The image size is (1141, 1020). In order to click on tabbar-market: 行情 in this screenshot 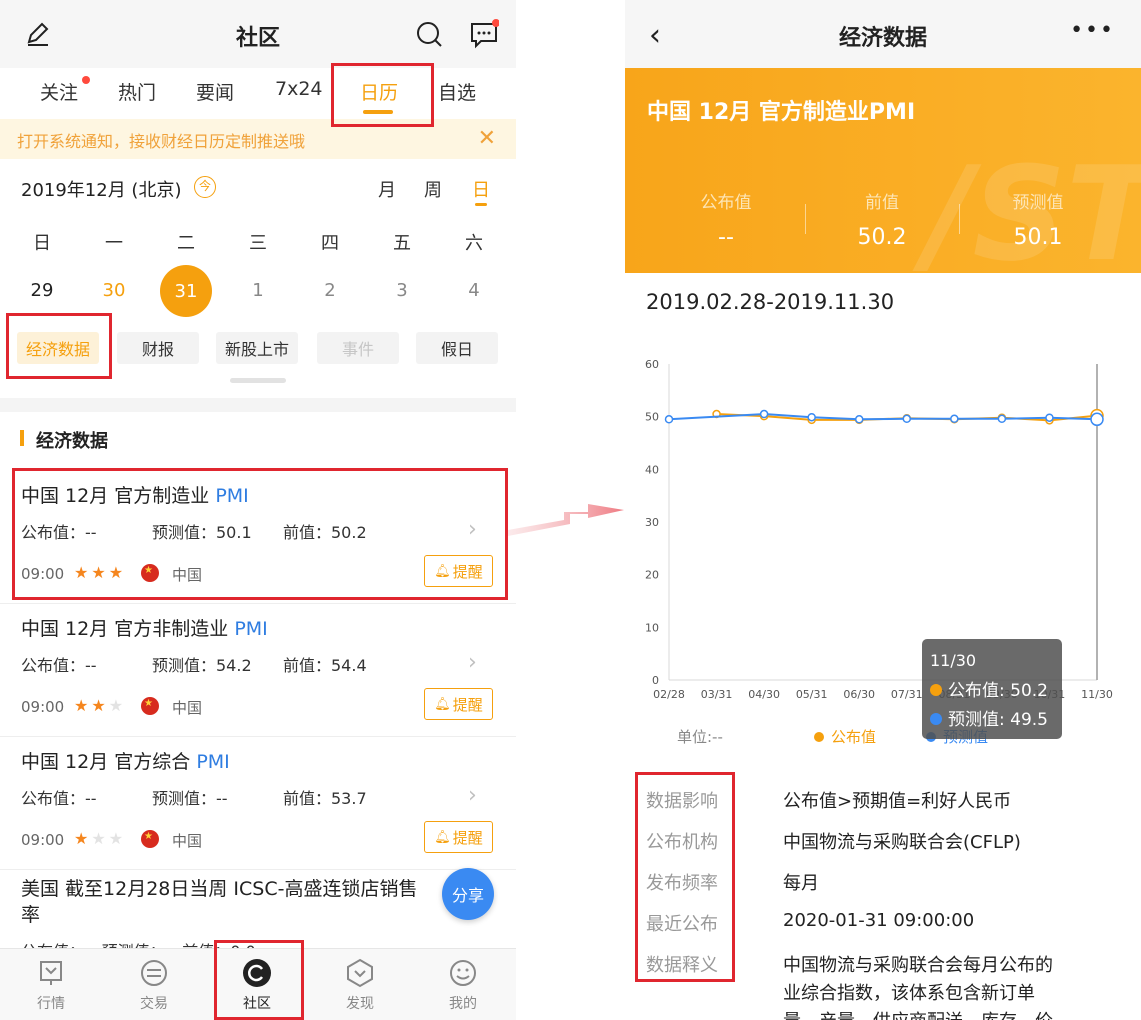, I will do `click(51, 985)`.